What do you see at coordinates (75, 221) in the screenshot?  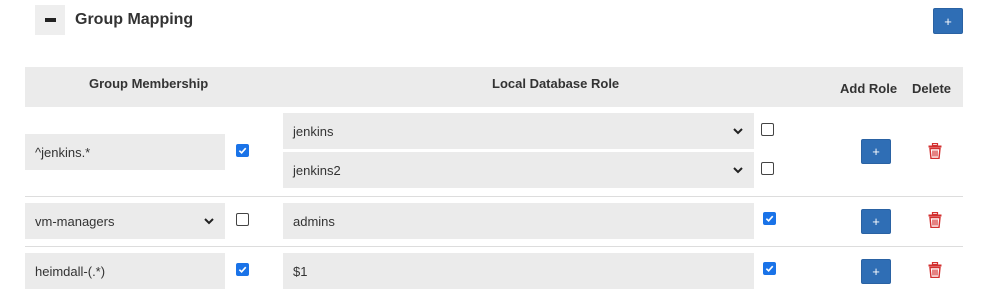 I see `select-value: vm-managers` at bounding box center [75, 221].